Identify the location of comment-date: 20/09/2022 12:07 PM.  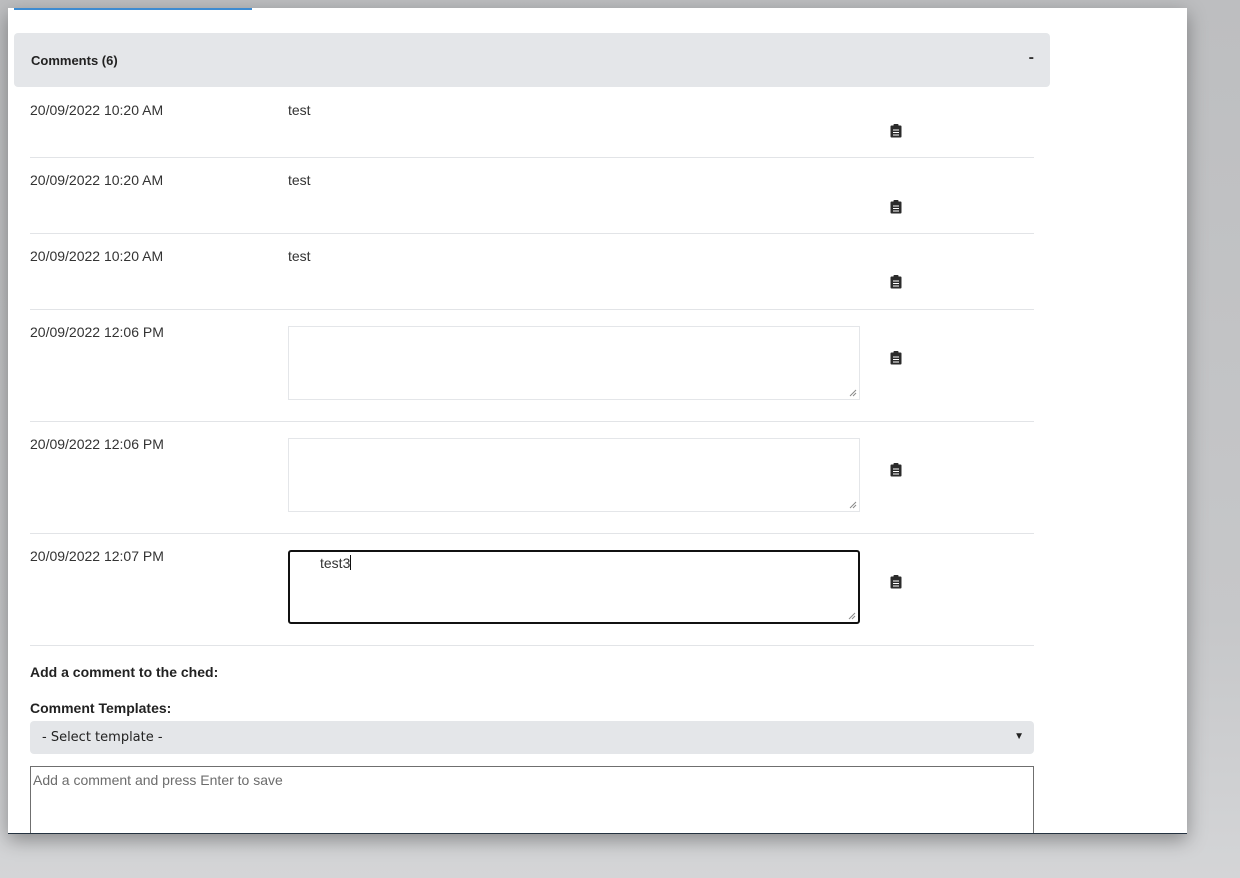
(97, 556).